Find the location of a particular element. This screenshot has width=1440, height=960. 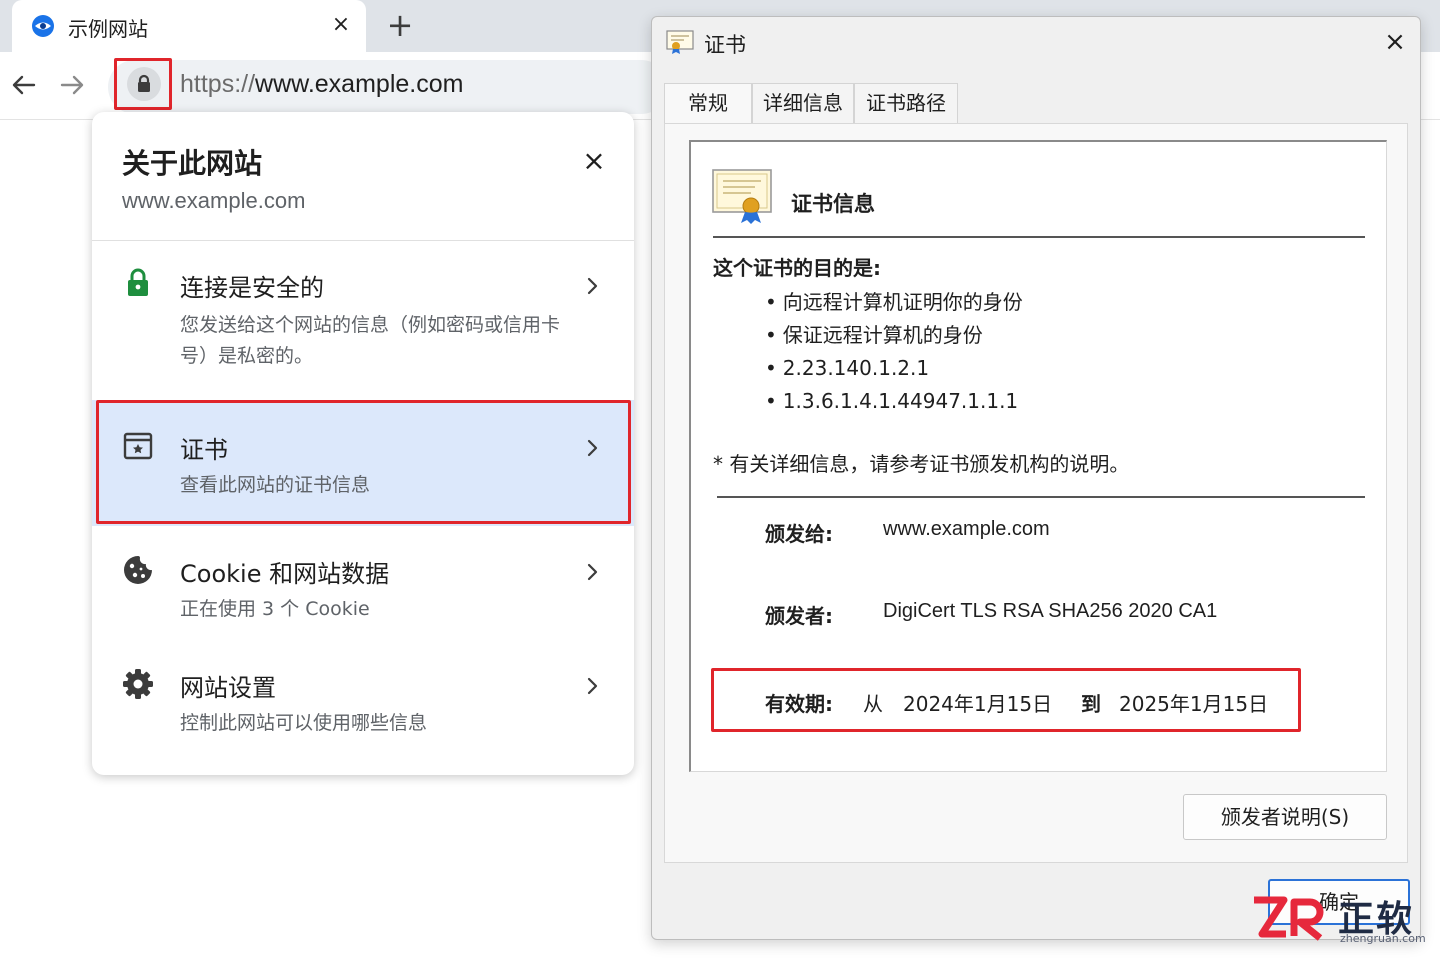

purpose-item: 2.23.140.1.2.1 is located at coordinates (894, 368).